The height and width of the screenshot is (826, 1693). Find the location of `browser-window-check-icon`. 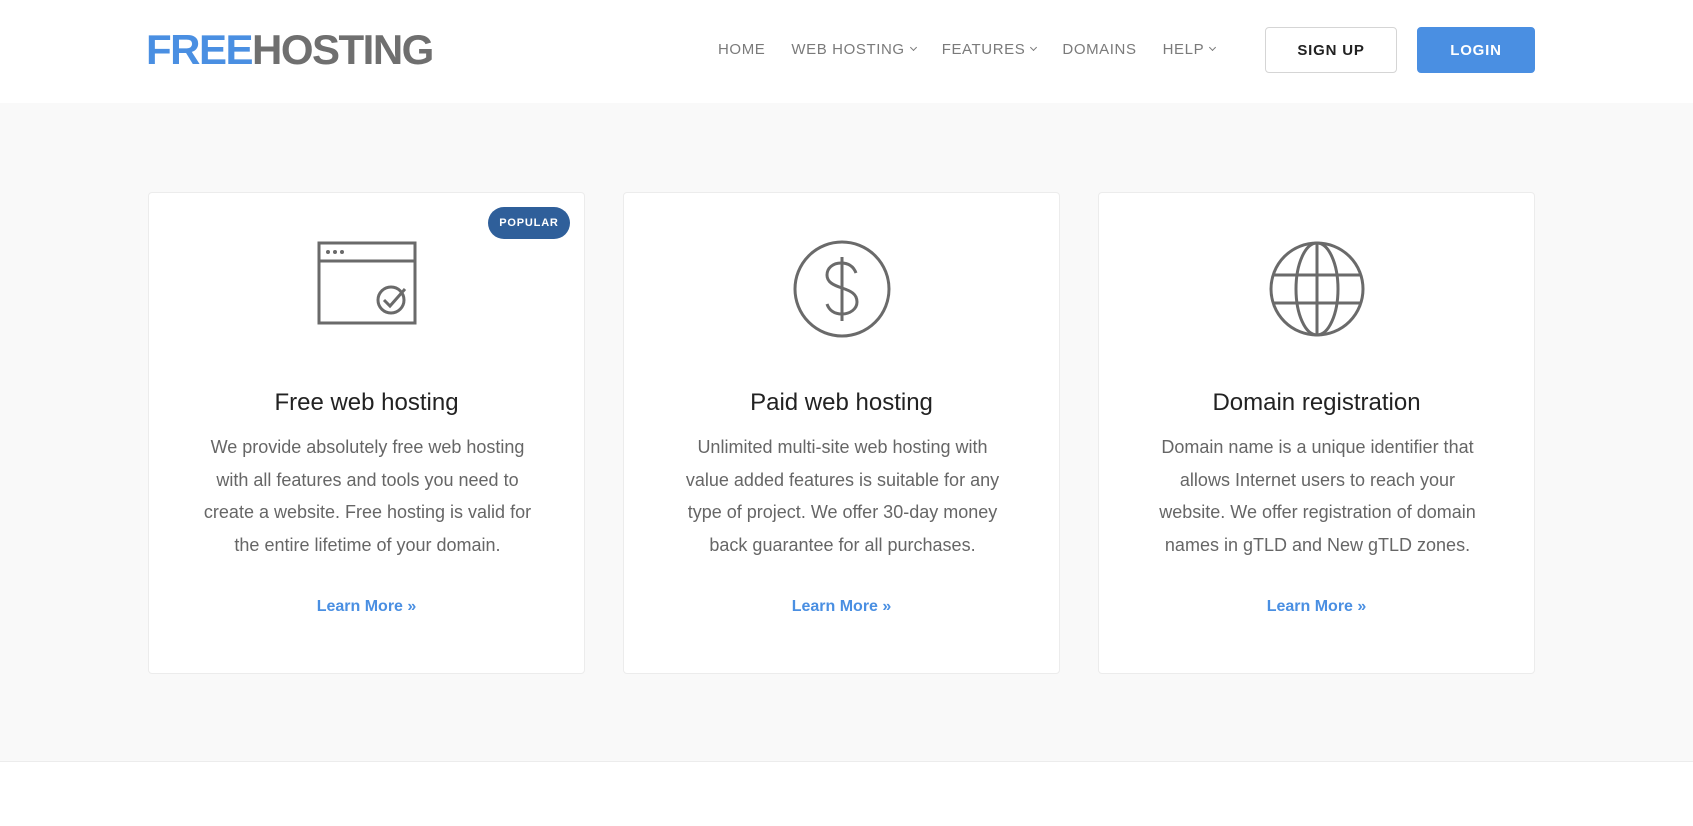

browser-window-check-icon is located at coordinates (367, 283).